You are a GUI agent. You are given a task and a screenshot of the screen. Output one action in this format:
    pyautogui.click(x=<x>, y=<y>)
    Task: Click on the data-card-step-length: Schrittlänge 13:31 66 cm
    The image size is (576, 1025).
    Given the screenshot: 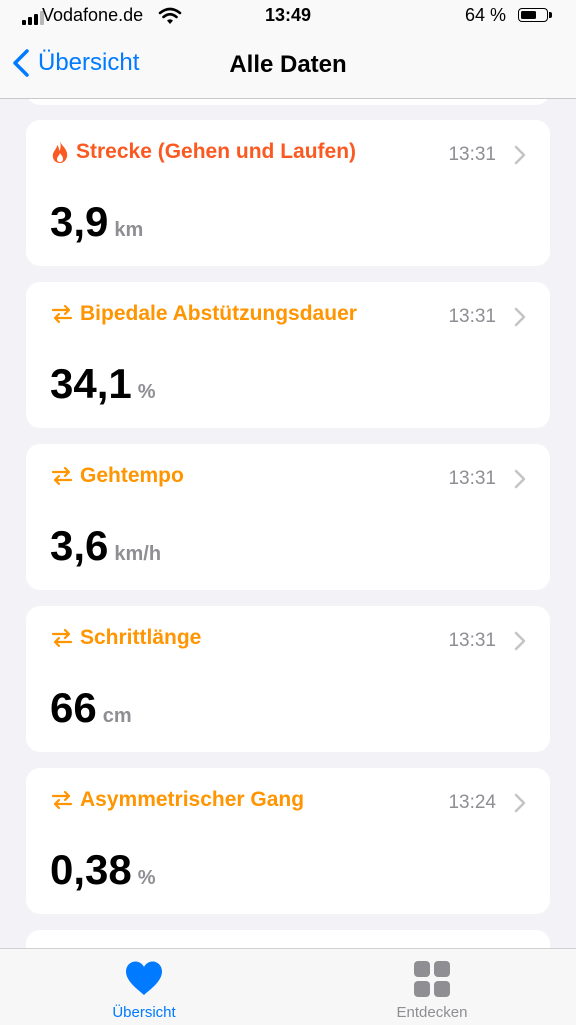 What is the action you would take?
    pyautogui.click(x=288, y=679)
    